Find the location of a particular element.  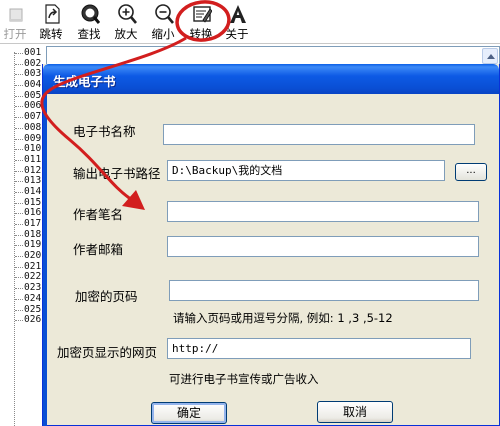

zoom-out-button: 缩小 is located at coordinates (163, 22).